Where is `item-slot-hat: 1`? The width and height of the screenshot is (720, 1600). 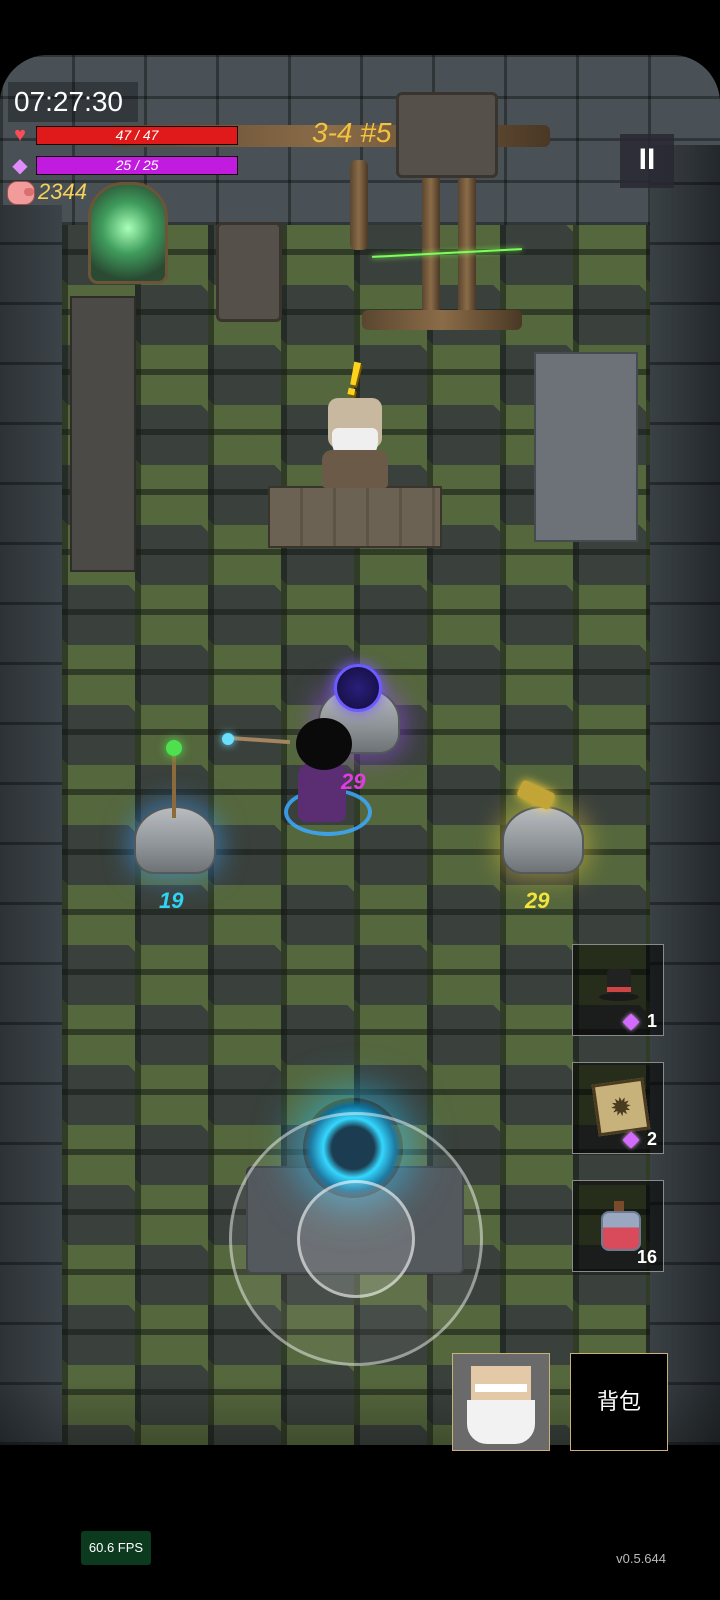
item-slot-hat: 1 is located at coordinates (618, 990).